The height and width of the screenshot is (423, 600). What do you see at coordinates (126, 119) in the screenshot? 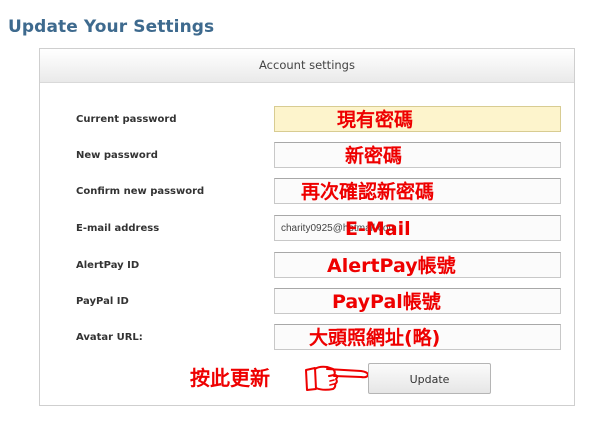
I see `current-password-label: Current password` at bounding box center [126, 119].